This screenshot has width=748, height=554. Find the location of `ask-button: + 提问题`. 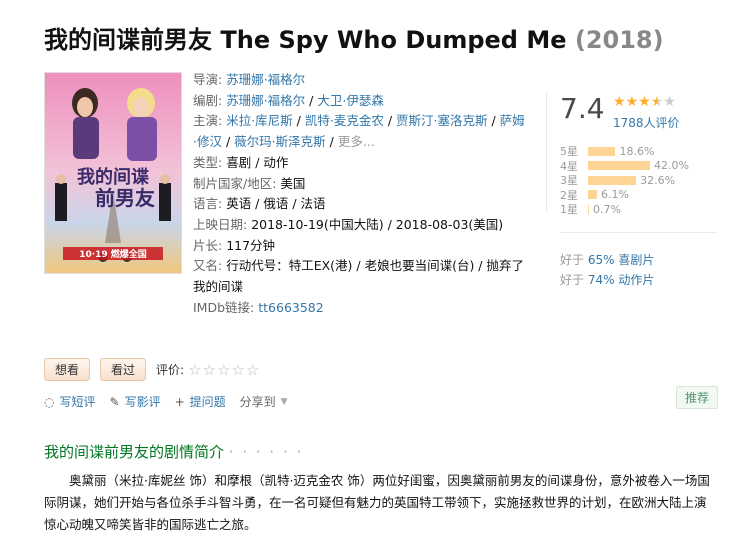

ask-button: + 提问题 is located at coordinates (200, 401).